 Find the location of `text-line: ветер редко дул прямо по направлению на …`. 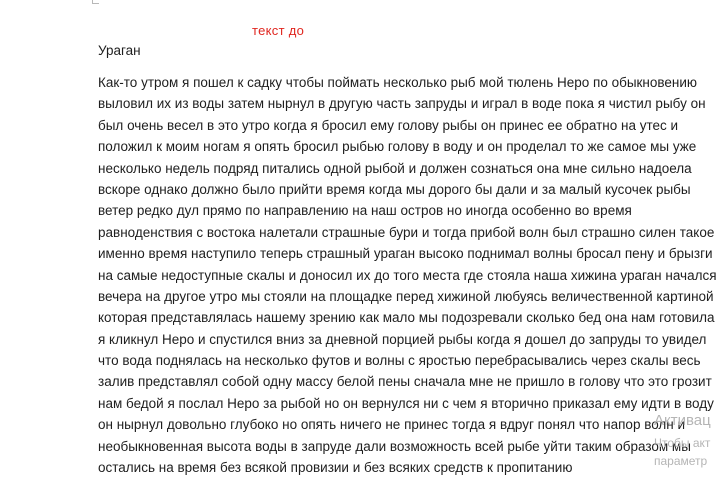

text-line: ветер редко дул прямо по направлению на … is located at coordinates (365, 211).